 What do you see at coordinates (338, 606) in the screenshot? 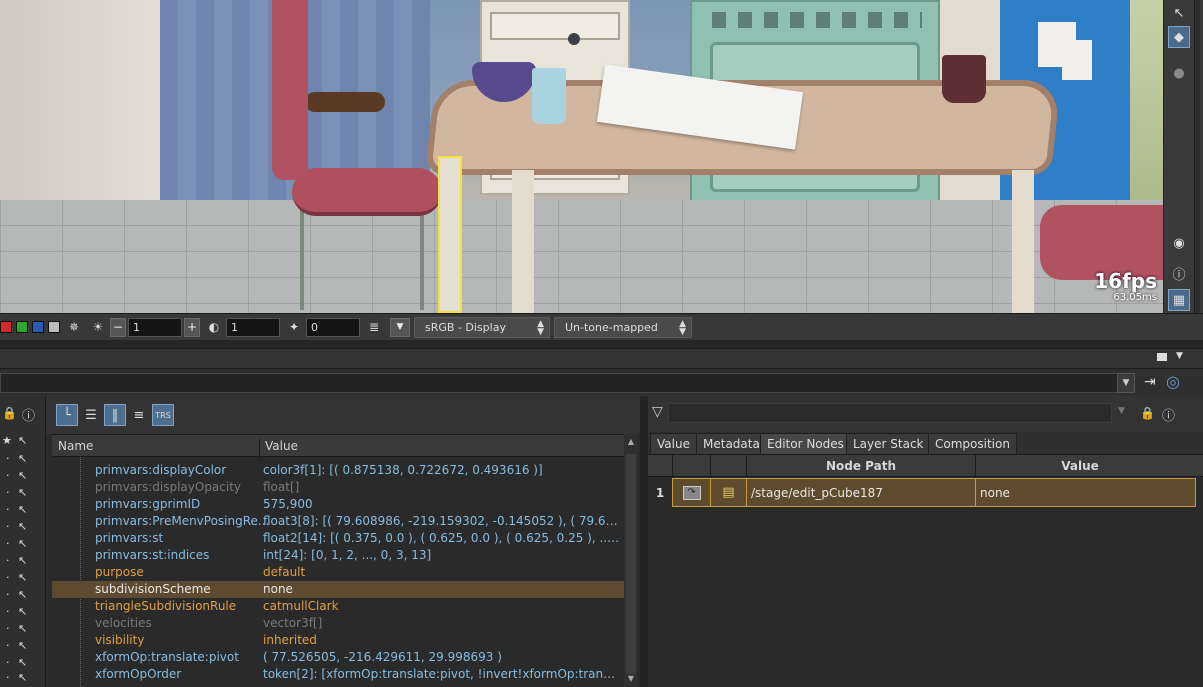
I see `table-row: triangleSubdivisionRule catmullClark` at bounding box center [338, 606].